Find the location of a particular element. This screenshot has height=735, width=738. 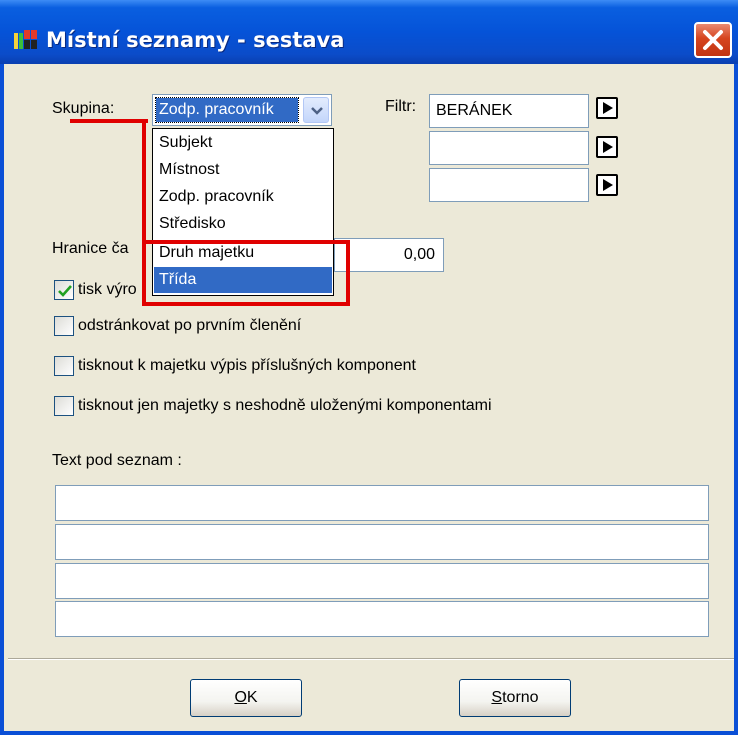

filter-field-1: BERÁNEK is located at coordinates (509, 111).